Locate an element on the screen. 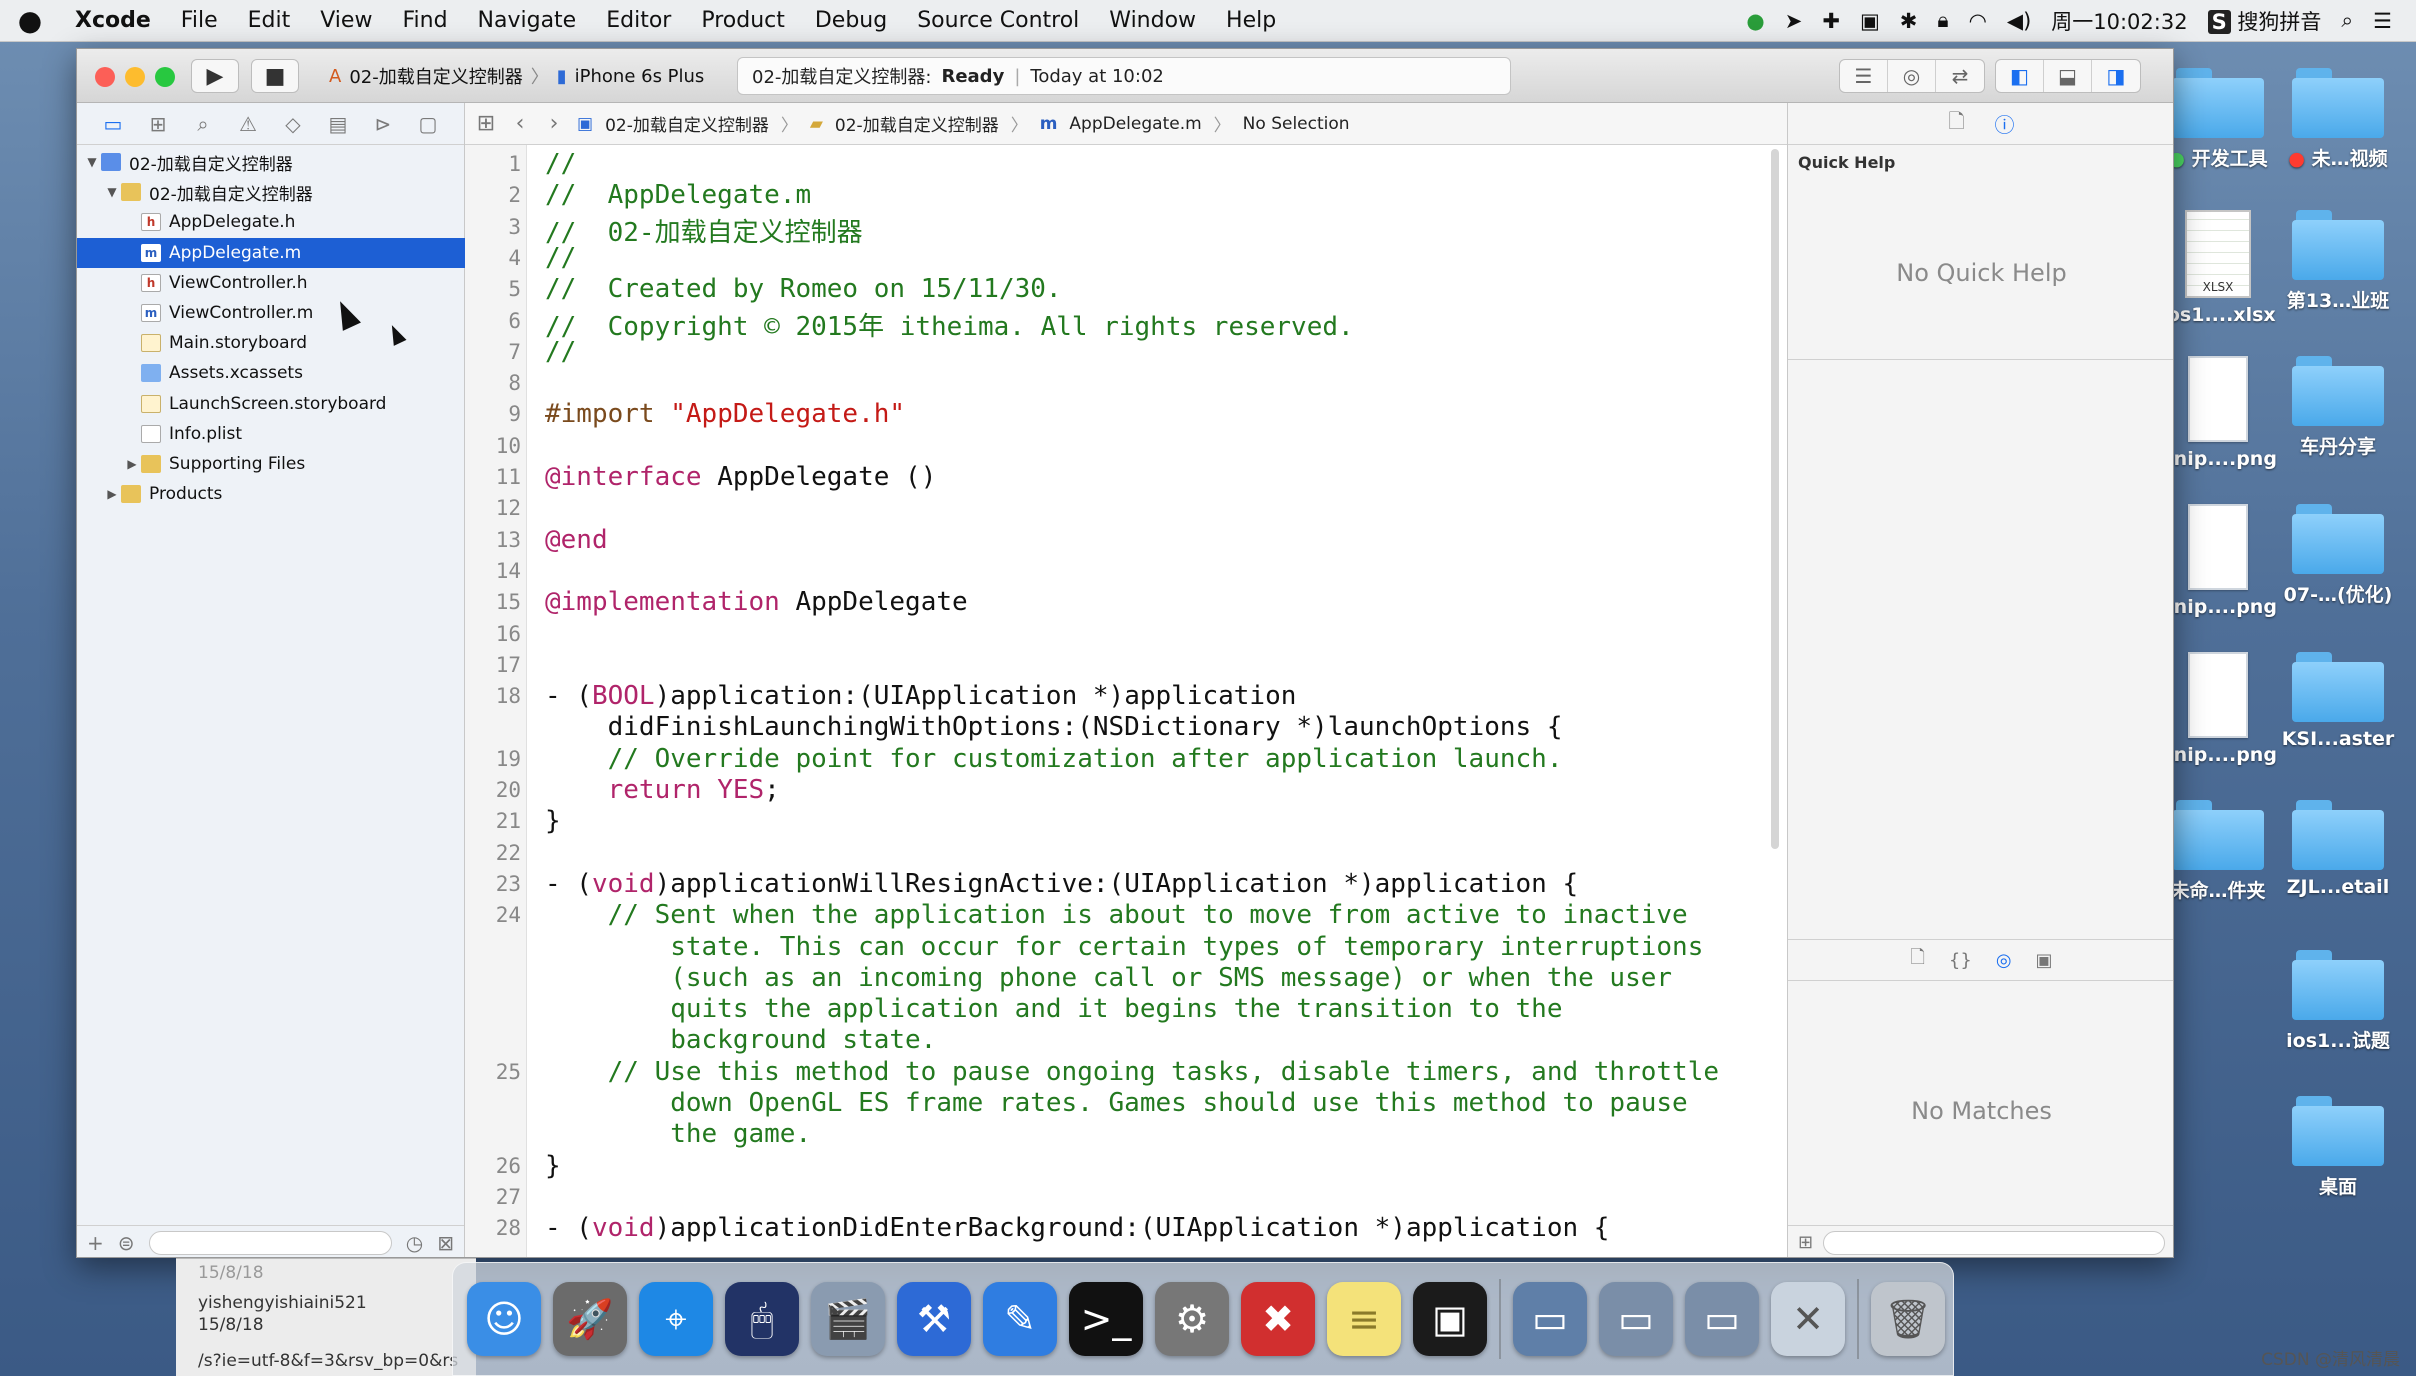 This screenshot has height=1376, width=2416. dock-screen-share-1-icon: ▭ is located at coordinates (1550, 1319).